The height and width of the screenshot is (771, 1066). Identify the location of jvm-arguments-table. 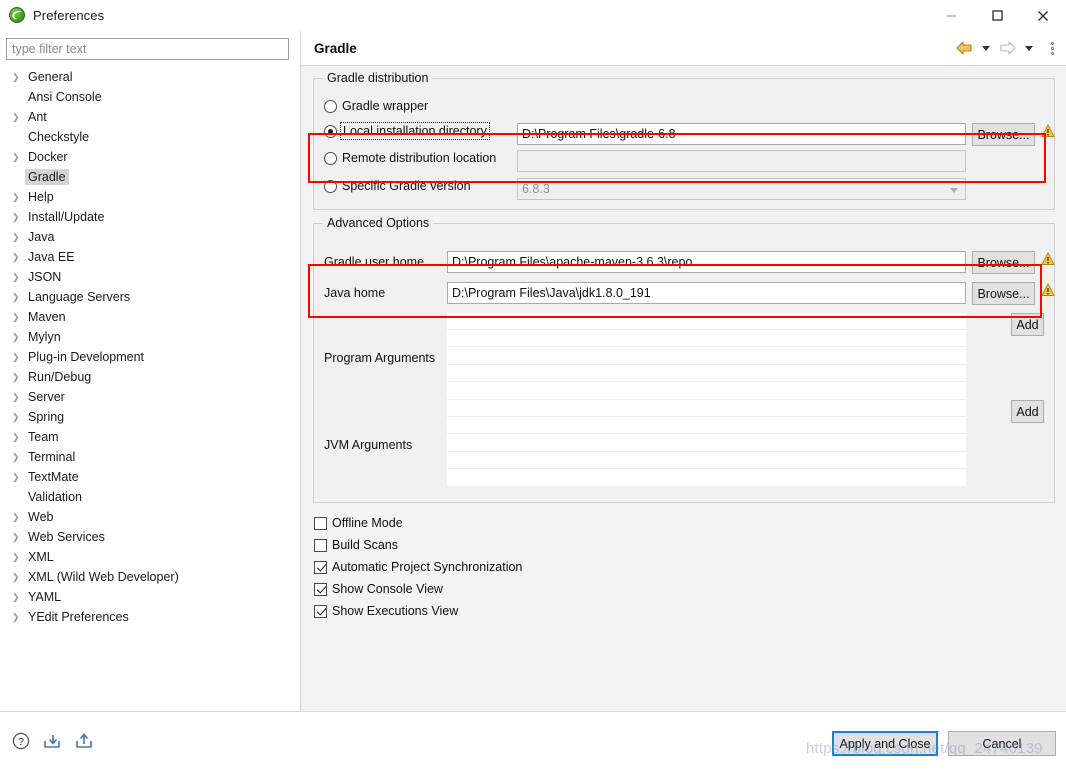
(706, 443).